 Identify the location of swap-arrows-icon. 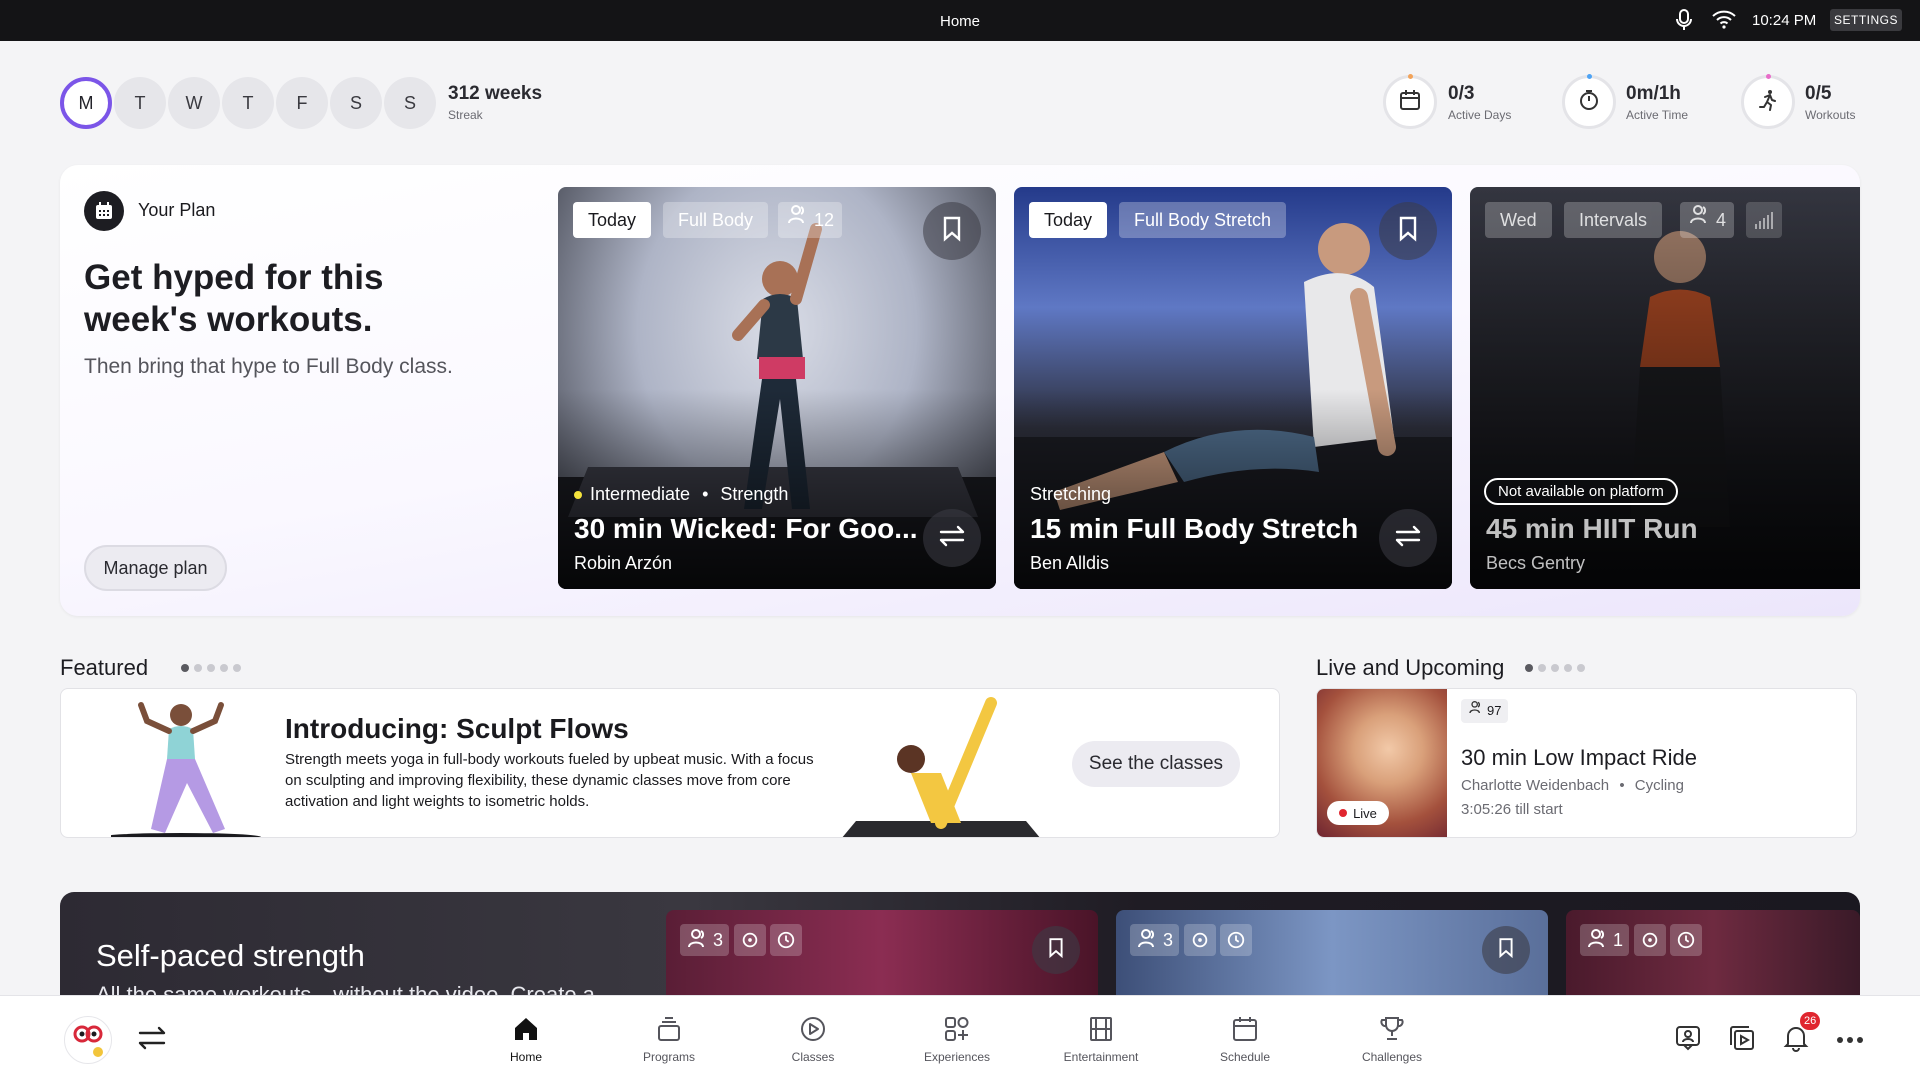
(952, 538).